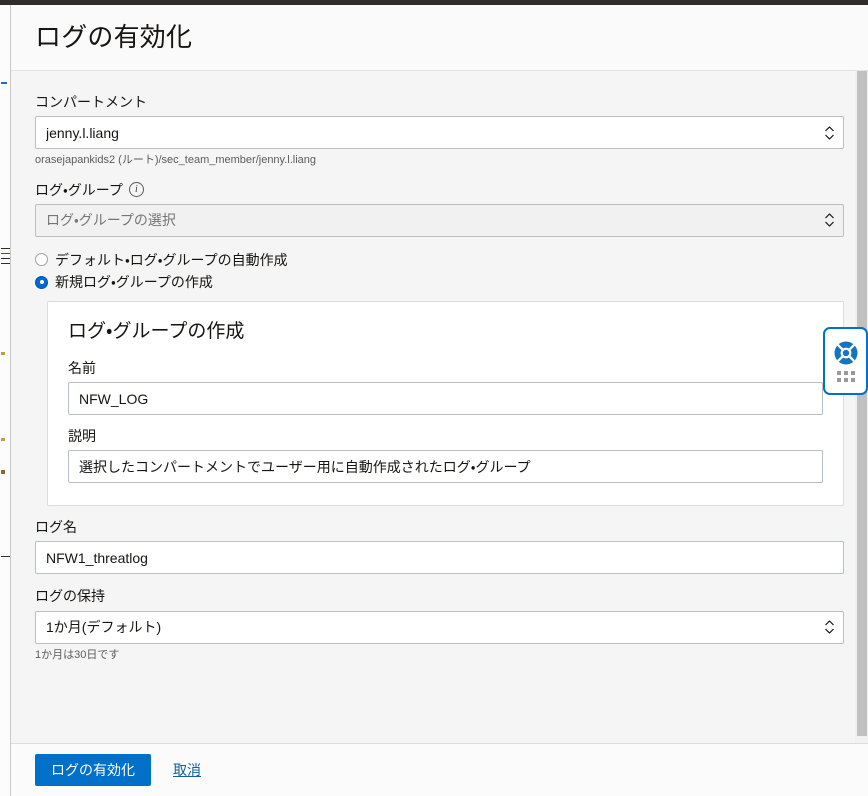 Image resolution: width=868 pixels, height=796 pixels. What do you see at coordinates (77, 654) in the screenshot?
I see `log-retention-helper: 1か月は30日です` at bounding box center [77, 654].